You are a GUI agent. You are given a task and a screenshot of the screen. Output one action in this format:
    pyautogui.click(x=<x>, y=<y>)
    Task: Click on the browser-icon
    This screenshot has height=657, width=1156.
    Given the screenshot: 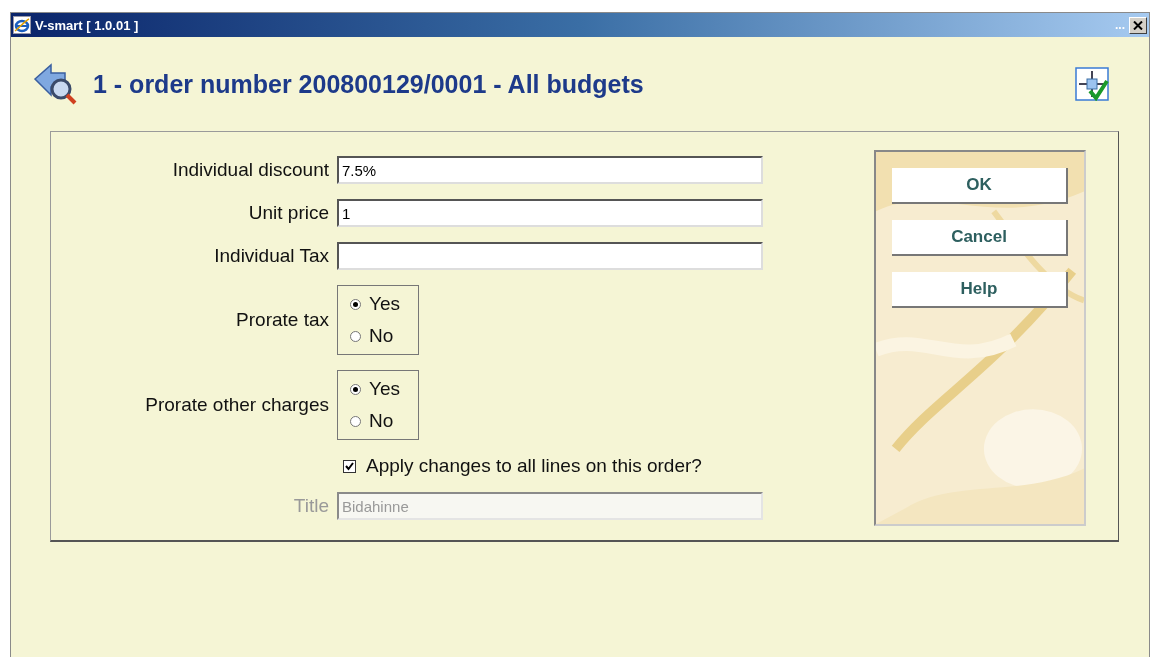 What is the action you would take?
    pyautogui.click(x=22, y=25)
    